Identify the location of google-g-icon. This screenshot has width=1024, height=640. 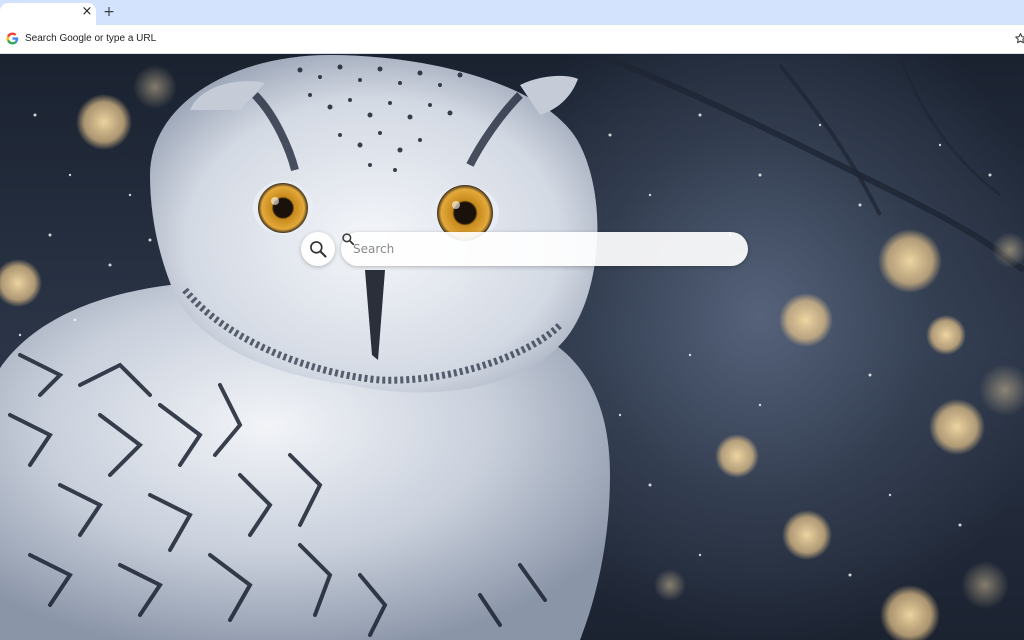
(12, 38).